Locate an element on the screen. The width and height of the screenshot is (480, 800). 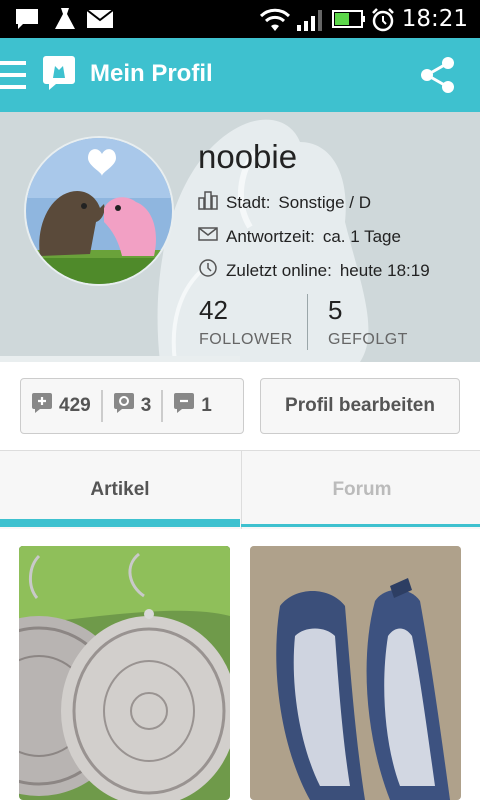
content-tabs: Artikel Forum is located at coordinates (240, 490).